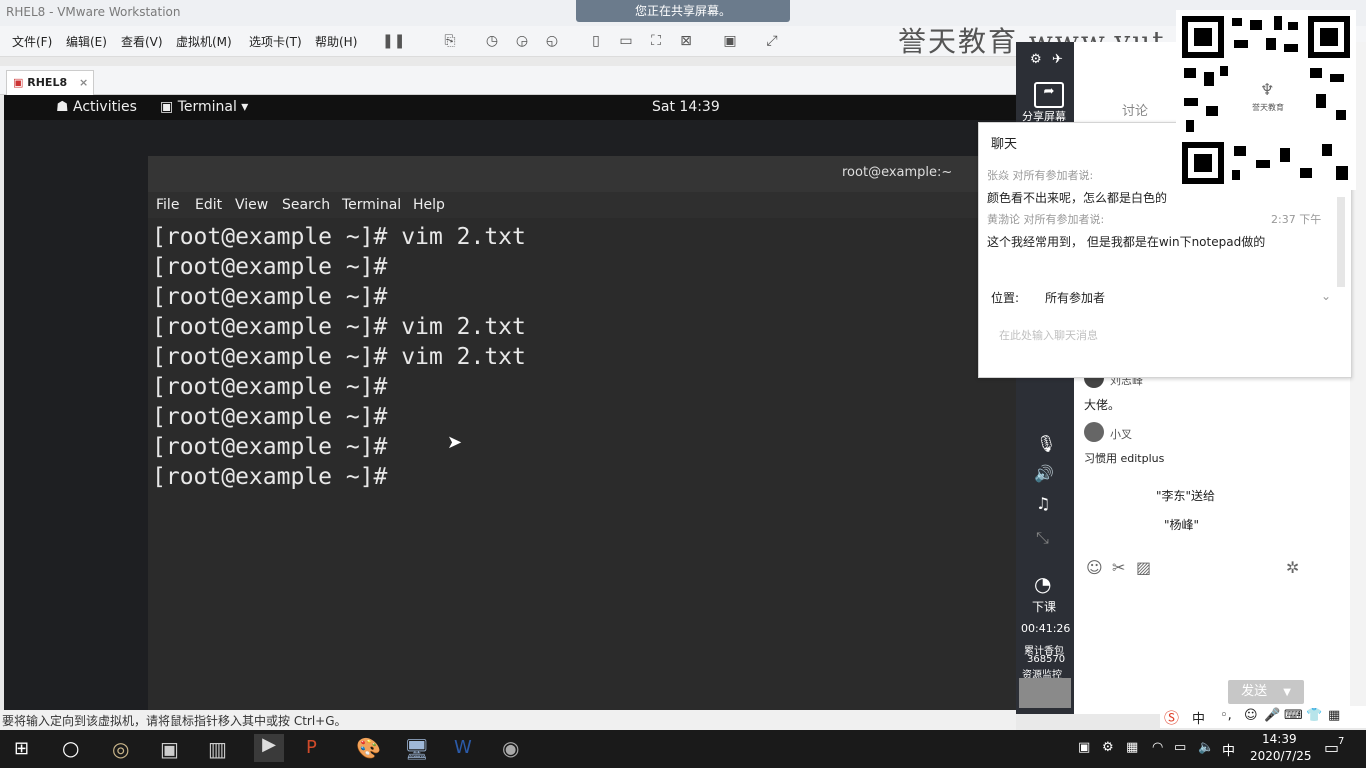  Describe the element at coordinates (686, 41) in the screenshot. I see `unity-icon: ⊠` at that location.